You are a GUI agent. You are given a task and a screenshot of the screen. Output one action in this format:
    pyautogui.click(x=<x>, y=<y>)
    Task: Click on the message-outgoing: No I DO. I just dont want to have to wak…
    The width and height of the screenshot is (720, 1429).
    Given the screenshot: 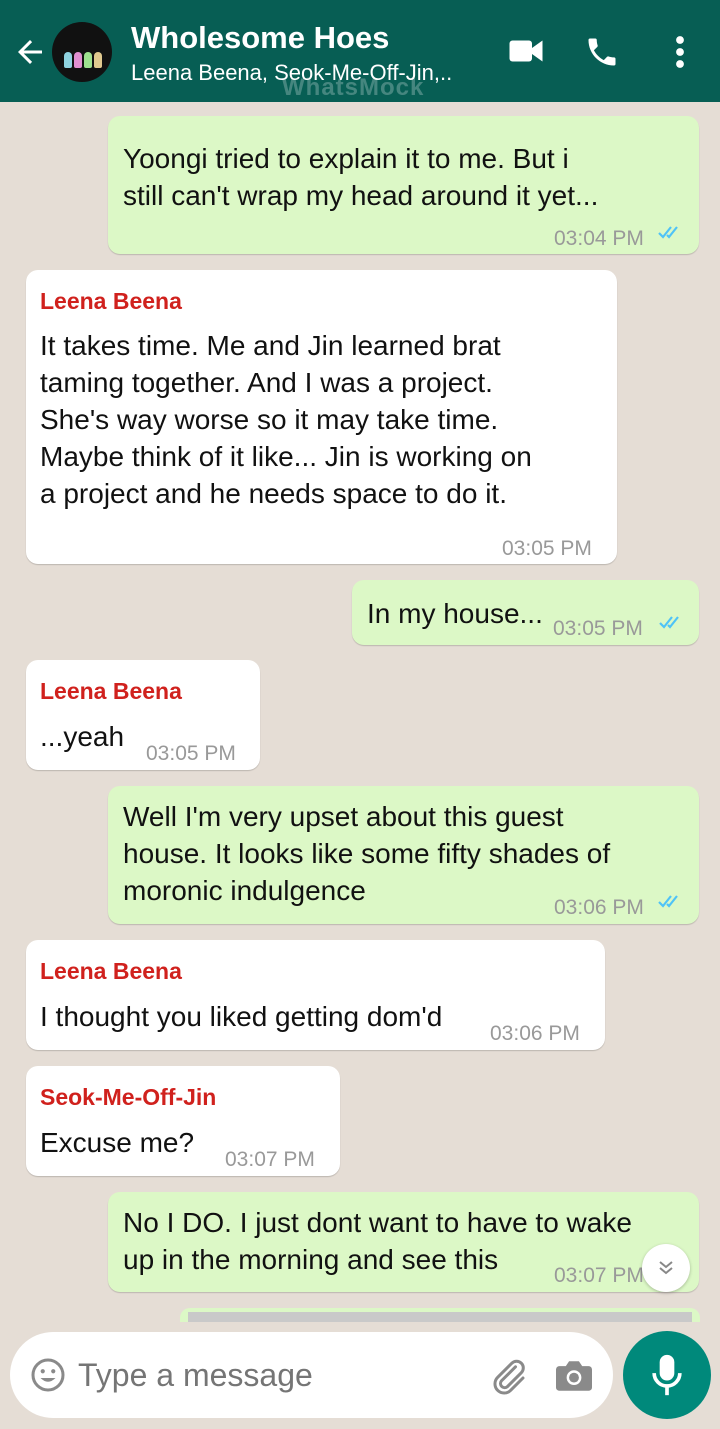 What is the action you would take?
    pyautogui.click(x=403, y=1242)
    